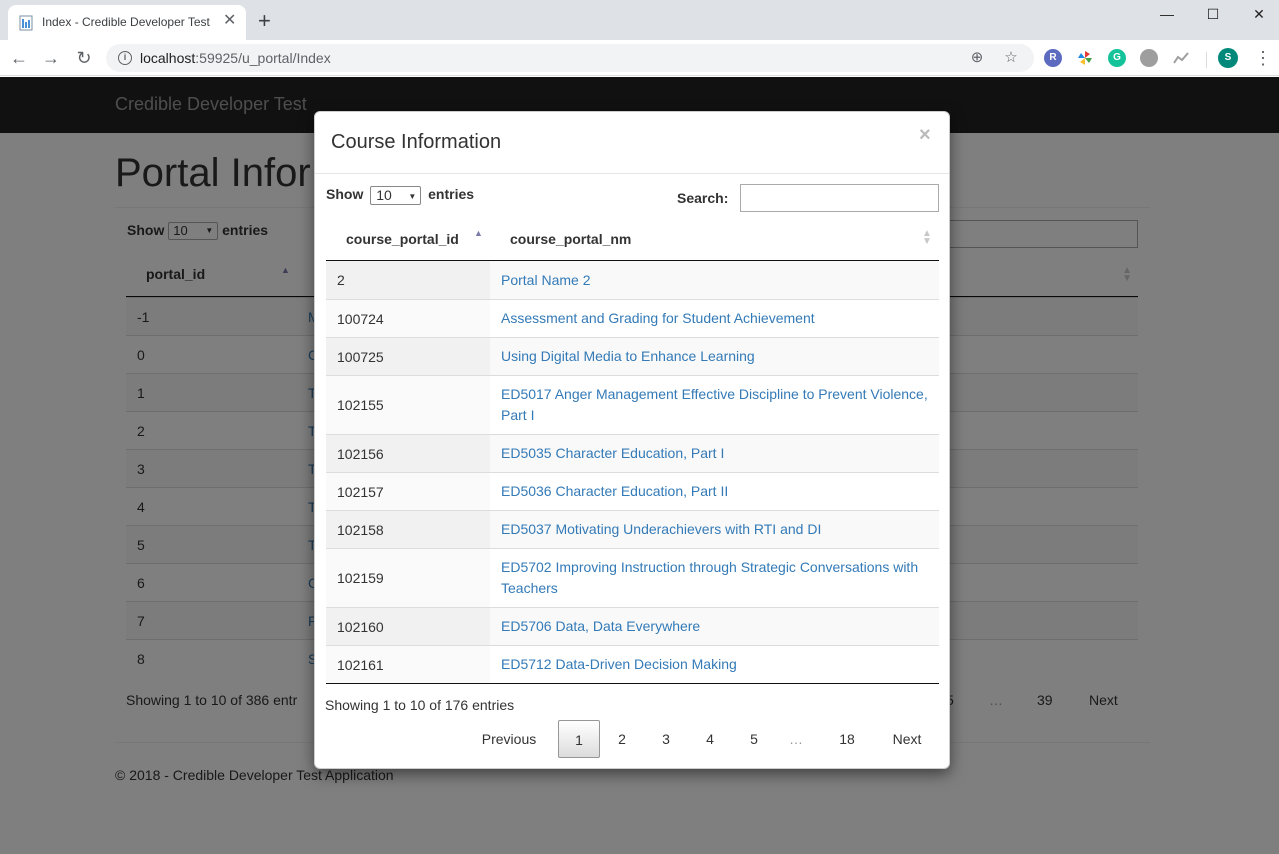 This screenshot has width=1279, height=854. What do you see at coordinates (1085, 58) in the screenshot?
I see `pinwheel-extension-icon` at bounding box center [1085, 58].